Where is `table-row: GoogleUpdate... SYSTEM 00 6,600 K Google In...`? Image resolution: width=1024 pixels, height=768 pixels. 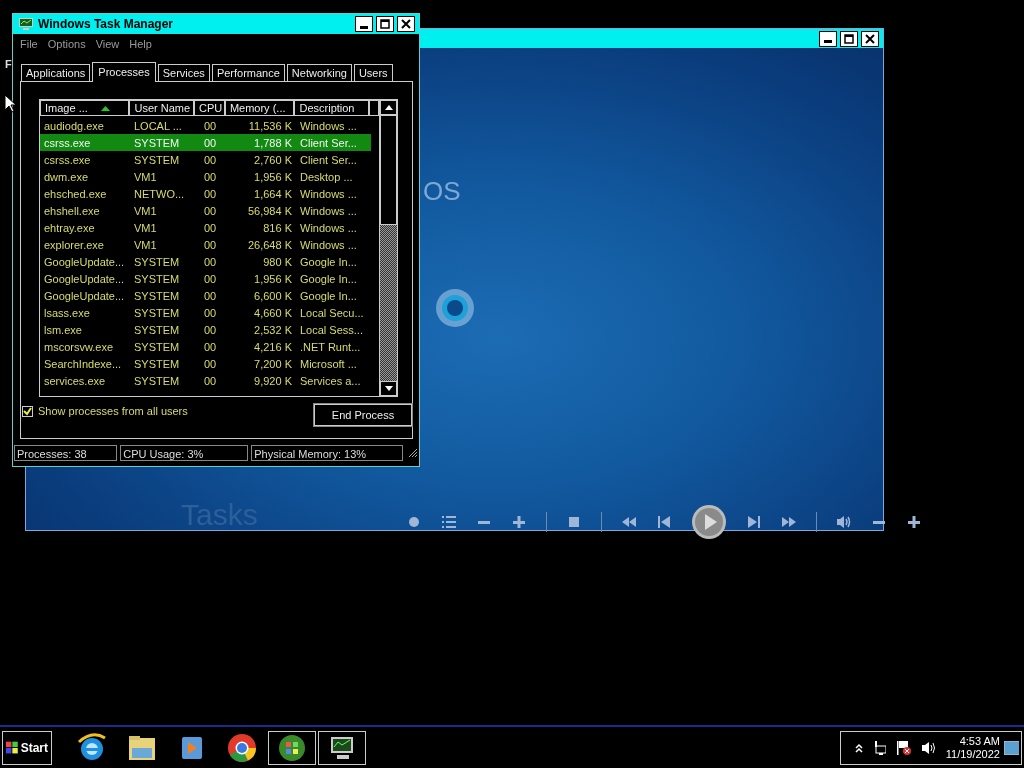
table-row: GoogleUpdate... SYSTEM 00 6,600 K Google In... is located at coordinates (205, 295).